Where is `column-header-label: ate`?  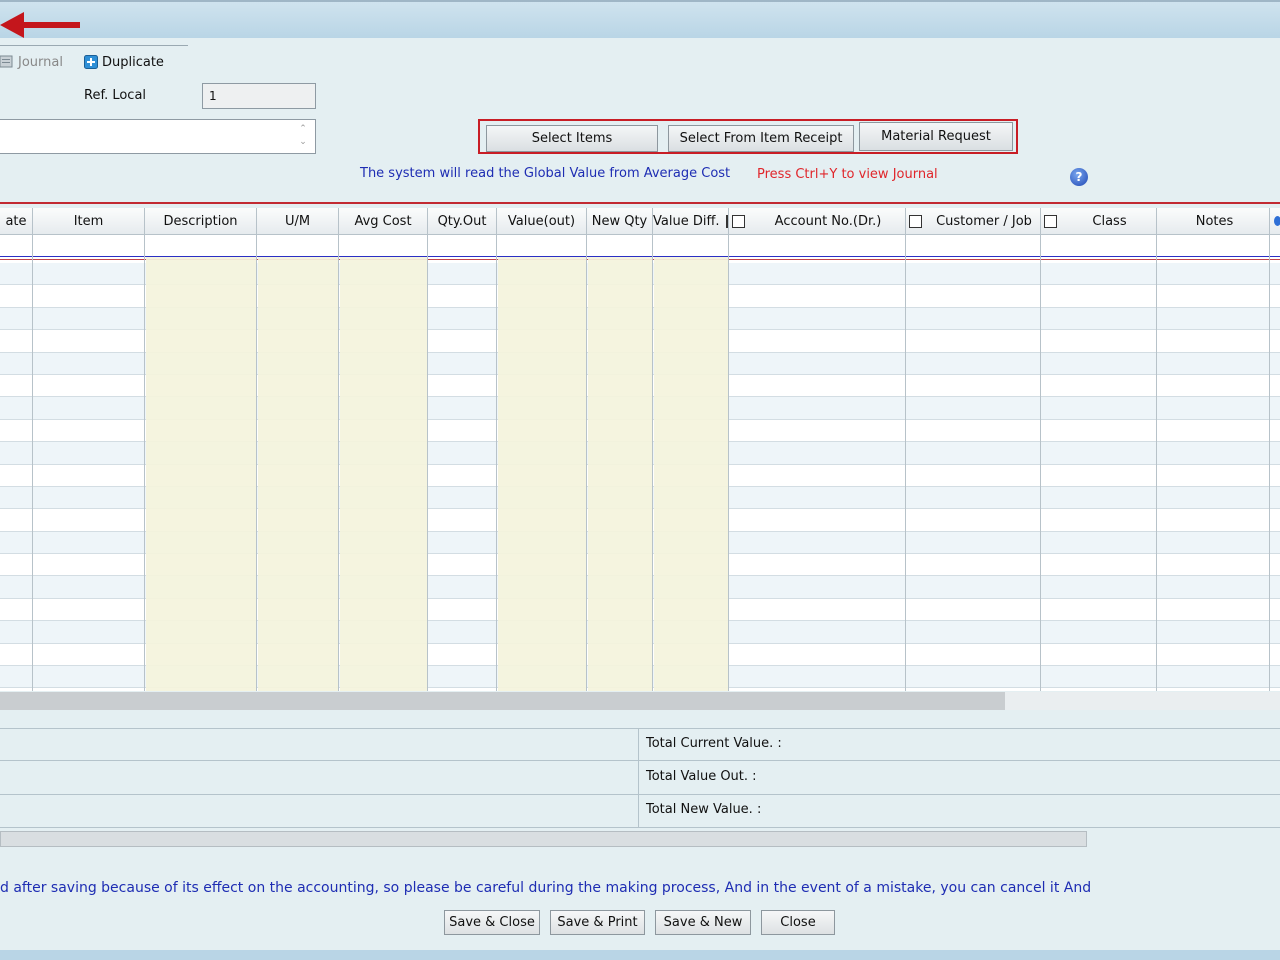
column-header-label: ate is located at coordinates (16, 221).